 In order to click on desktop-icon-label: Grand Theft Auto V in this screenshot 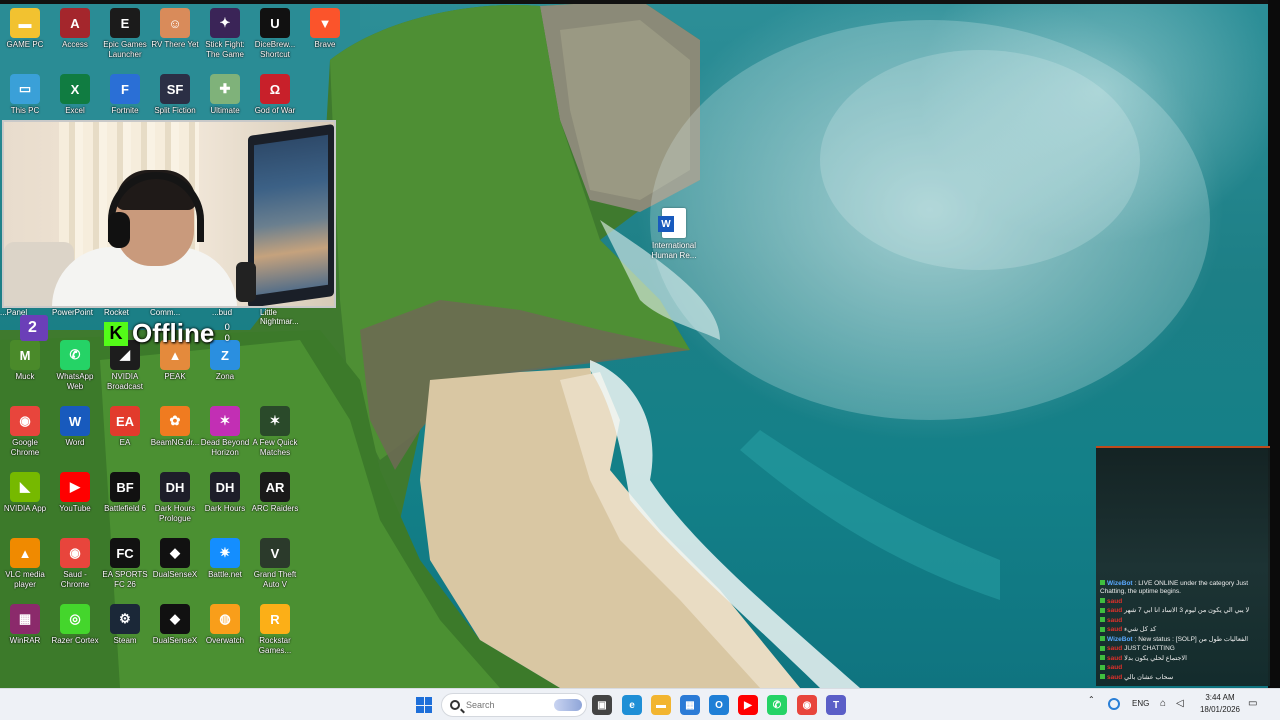, I will do `click(275, 579)`.